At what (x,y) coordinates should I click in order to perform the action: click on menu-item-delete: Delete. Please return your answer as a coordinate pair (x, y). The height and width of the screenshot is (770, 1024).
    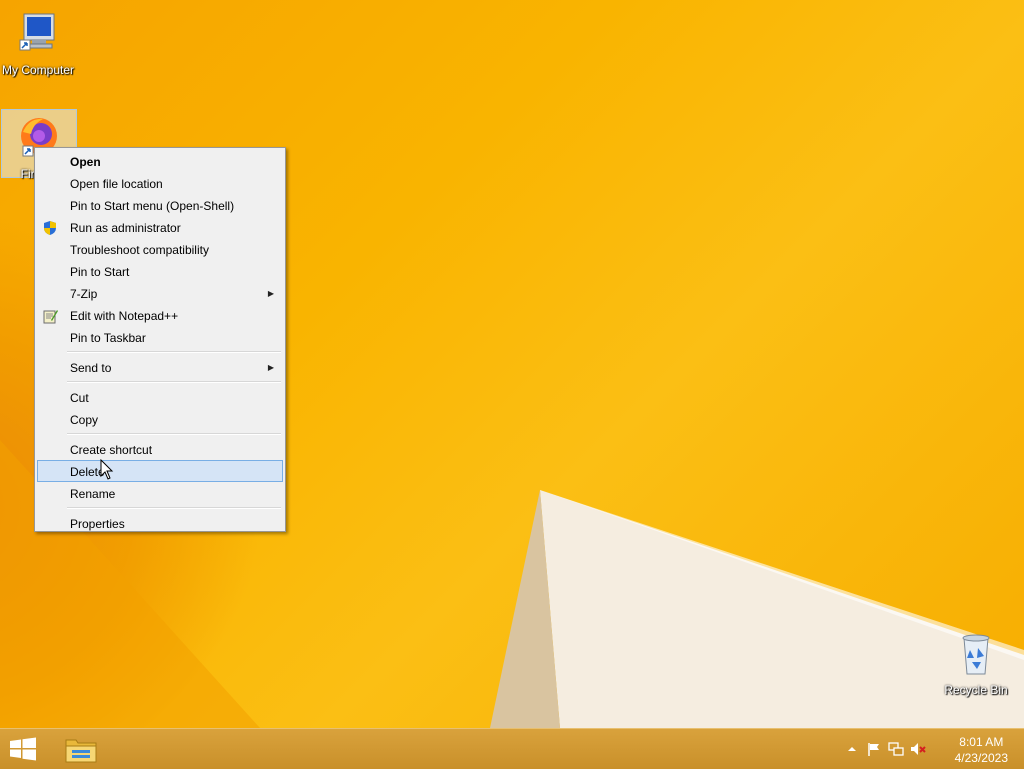
    Looking at the image, I should click on (160, 471).